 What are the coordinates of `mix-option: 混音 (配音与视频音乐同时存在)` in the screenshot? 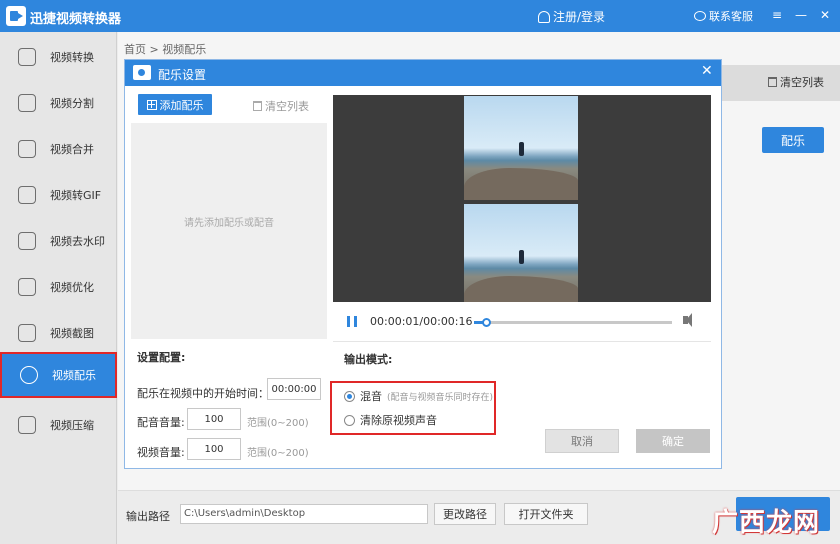 It's located at (418, 396).